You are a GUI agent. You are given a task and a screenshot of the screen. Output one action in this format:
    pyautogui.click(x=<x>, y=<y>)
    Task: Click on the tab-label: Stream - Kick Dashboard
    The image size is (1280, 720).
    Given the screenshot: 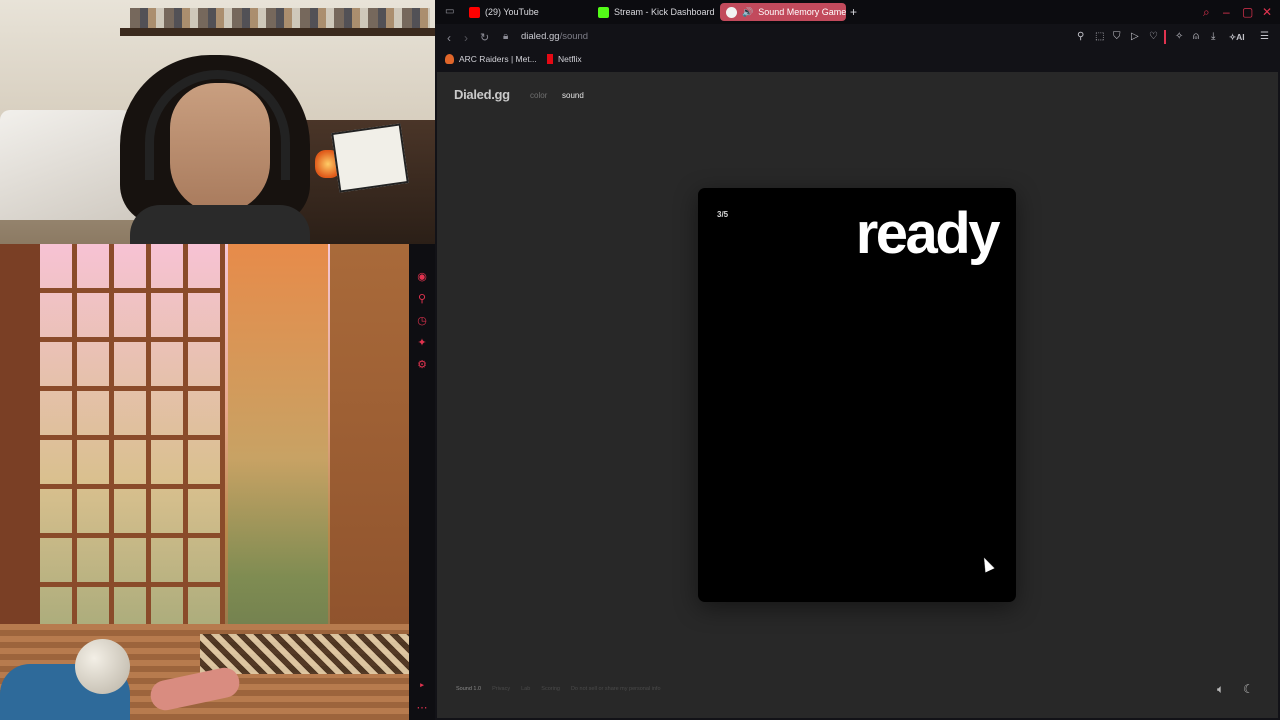 What is the action you would take?
    pyautogui.click(x=664, y=12)
    